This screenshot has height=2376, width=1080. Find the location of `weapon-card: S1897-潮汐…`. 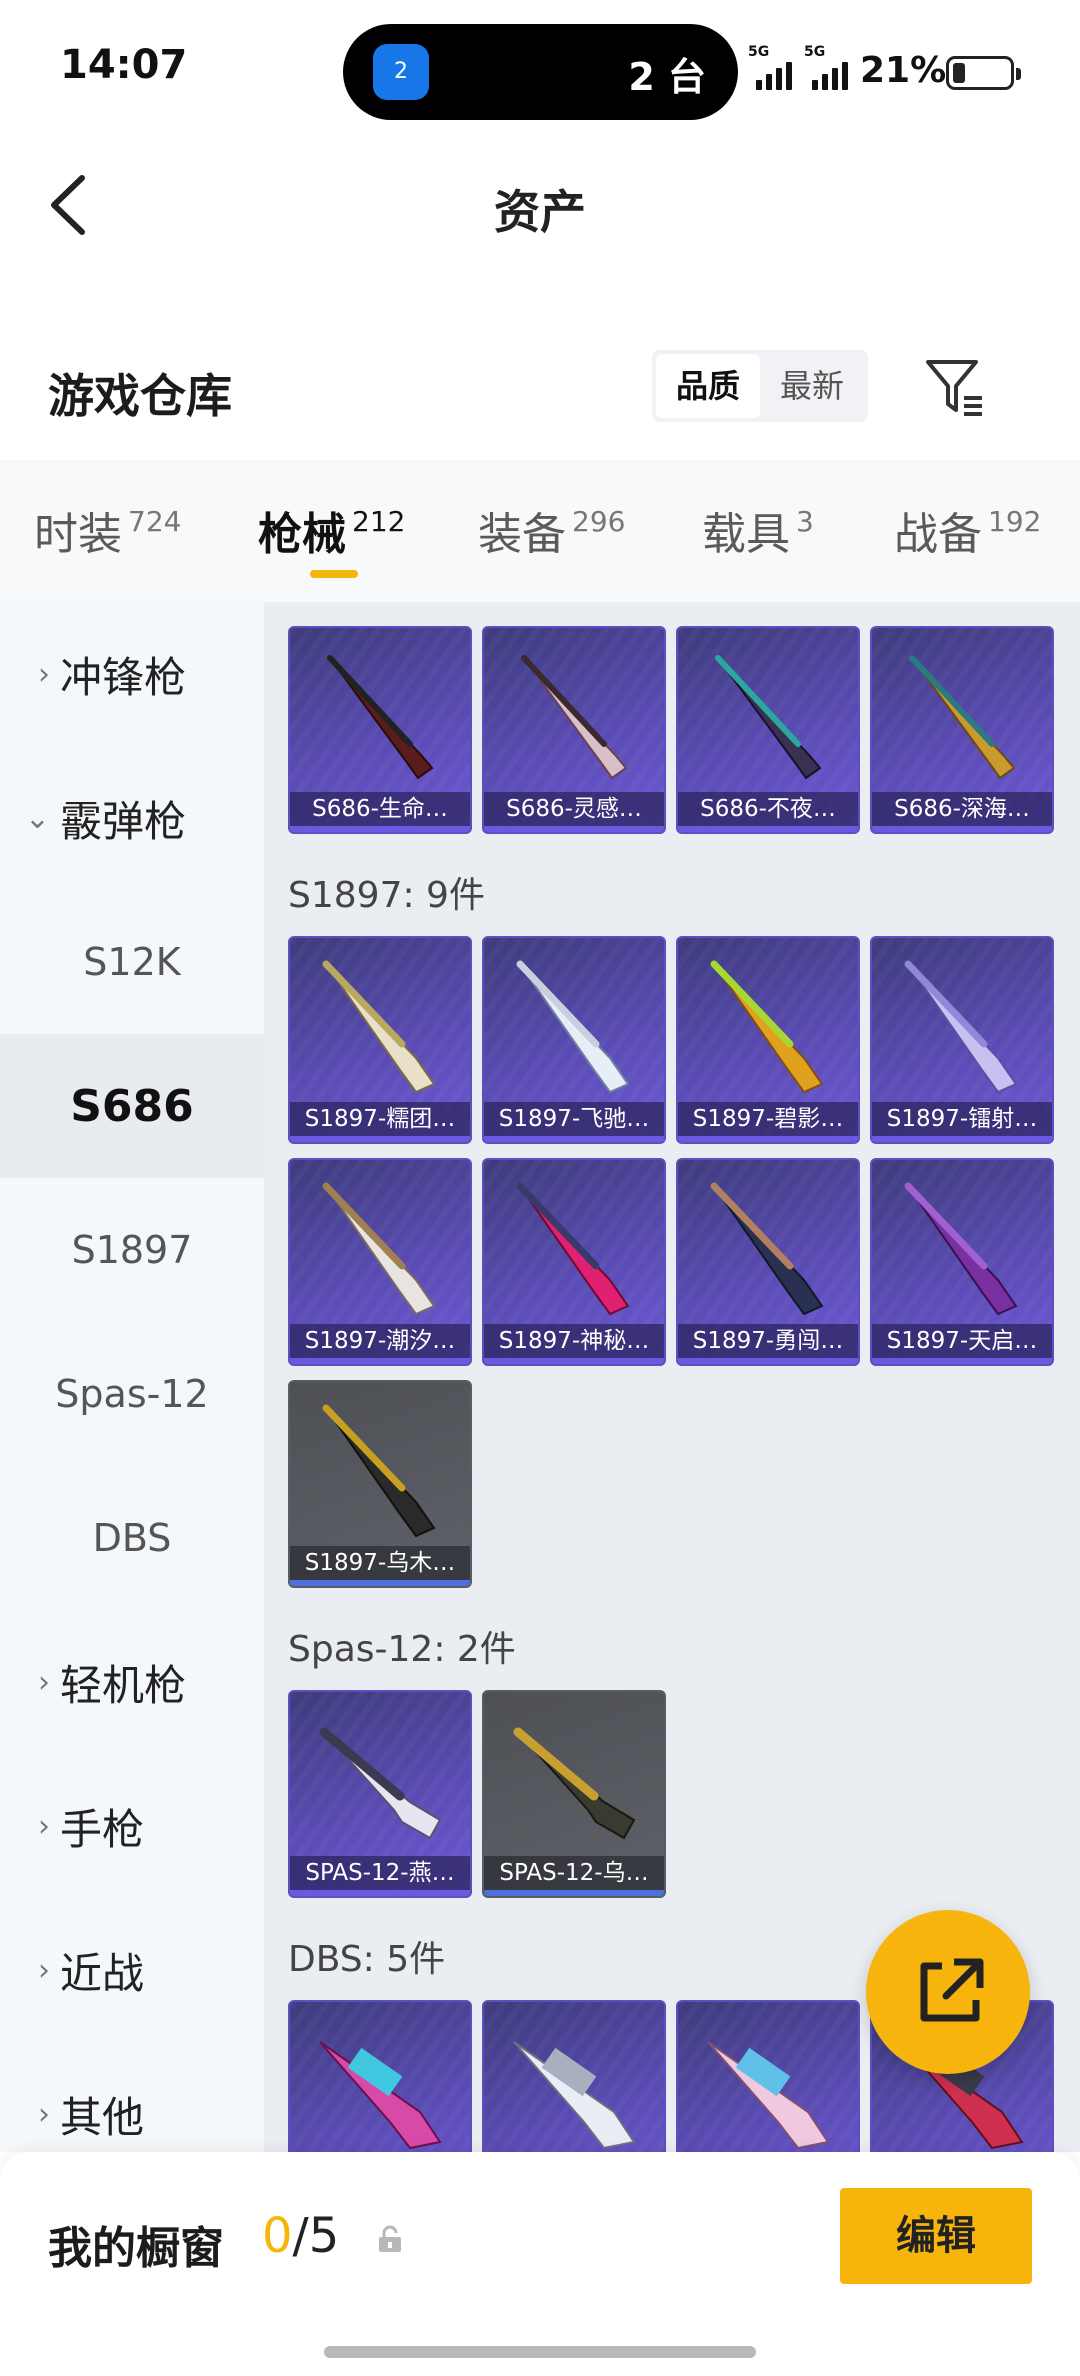

weapon-card: S1897-潮汐… is located at coordinates (380, 1262).